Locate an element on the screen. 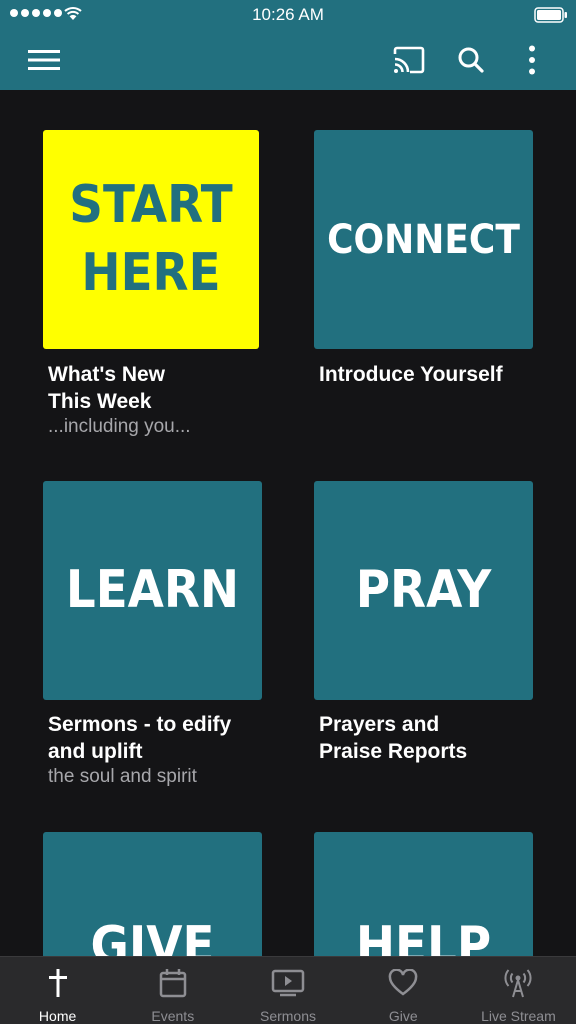 The width and height of the screenshot is (576, 1024). tile-start-line2: HERE is located at coordinates (151, 272).